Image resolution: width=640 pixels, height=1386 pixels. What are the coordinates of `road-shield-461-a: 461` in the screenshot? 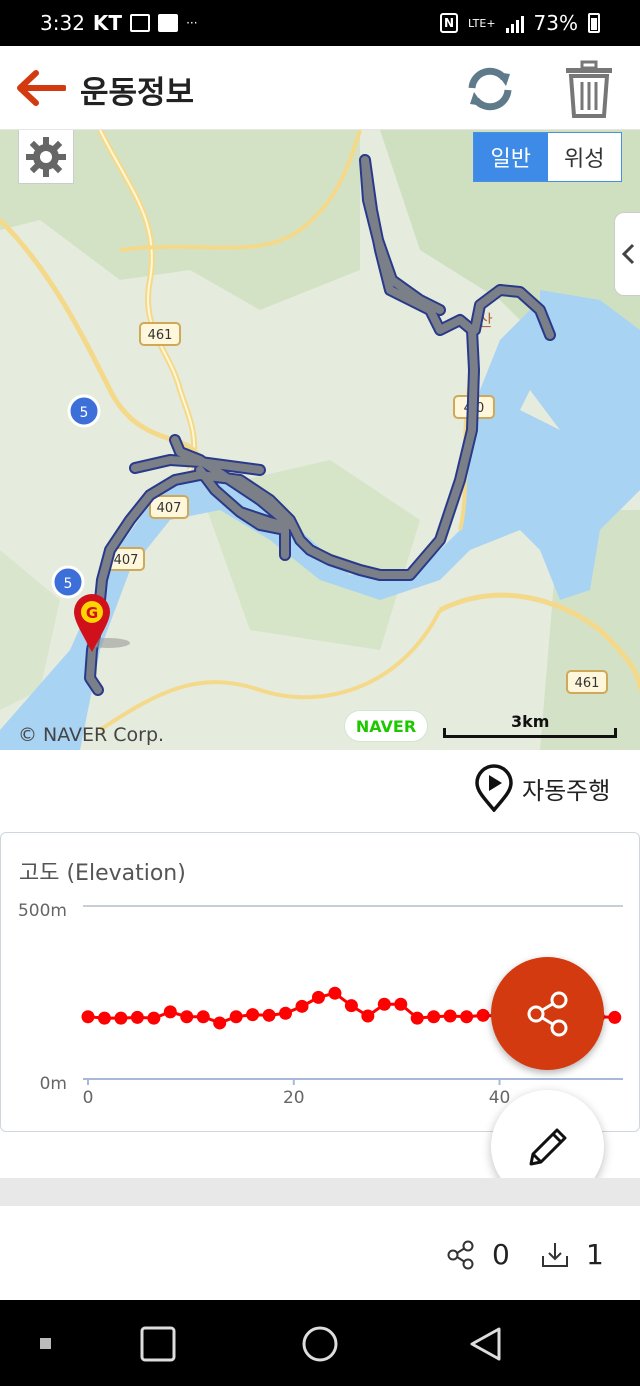 It's located at (160, 334).